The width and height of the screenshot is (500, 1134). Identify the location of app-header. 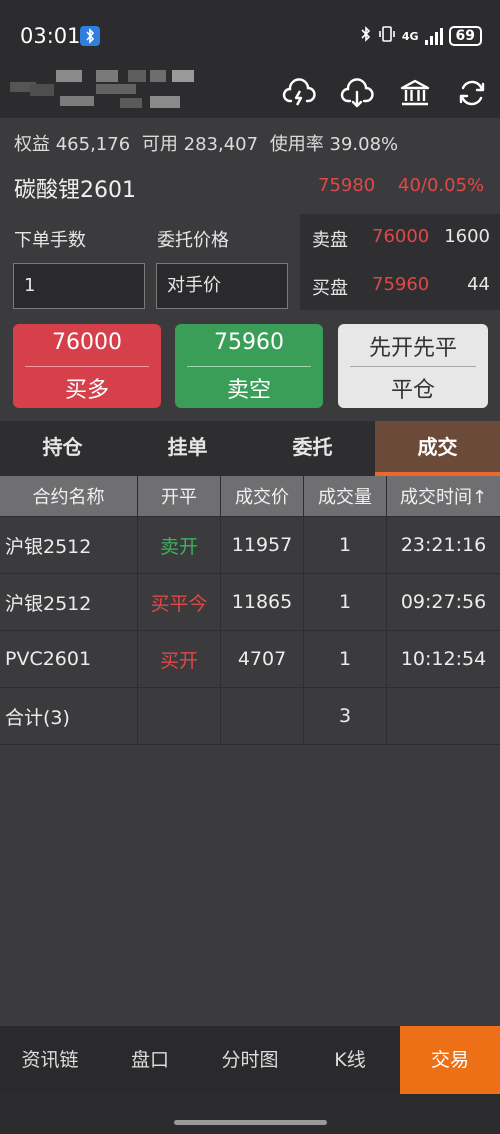
(250, 94).